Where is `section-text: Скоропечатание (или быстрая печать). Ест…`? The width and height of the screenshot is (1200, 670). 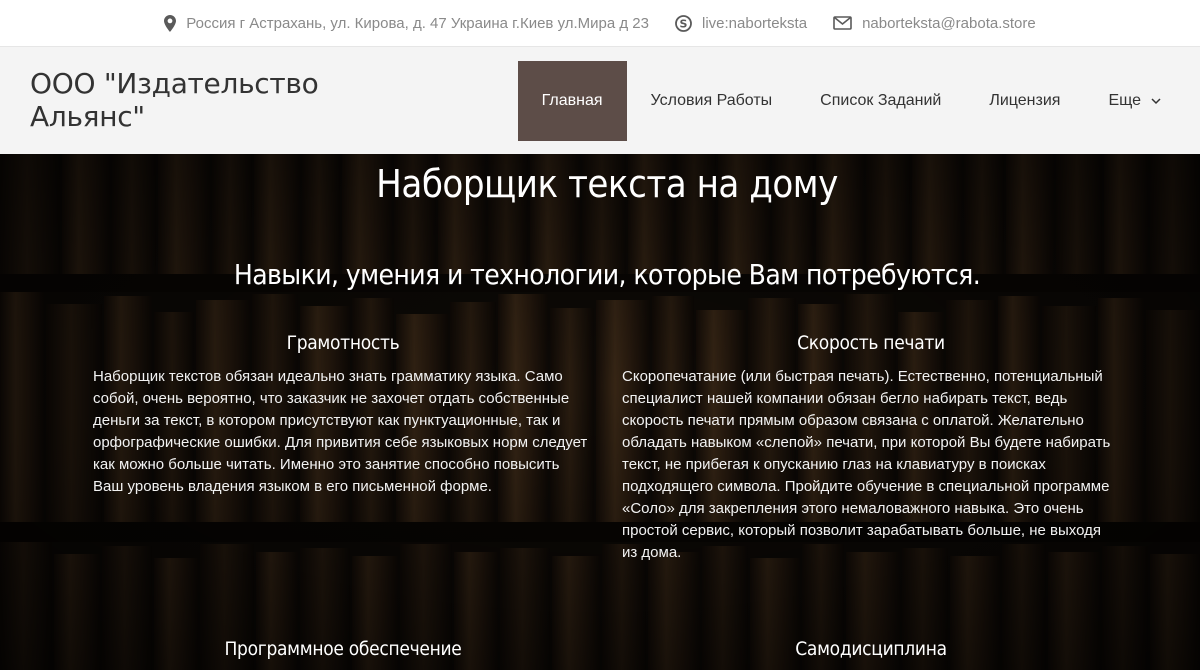
section-text: Скоропечатание (или быстрая печать). Ест… is located at coordinates (866, 464).